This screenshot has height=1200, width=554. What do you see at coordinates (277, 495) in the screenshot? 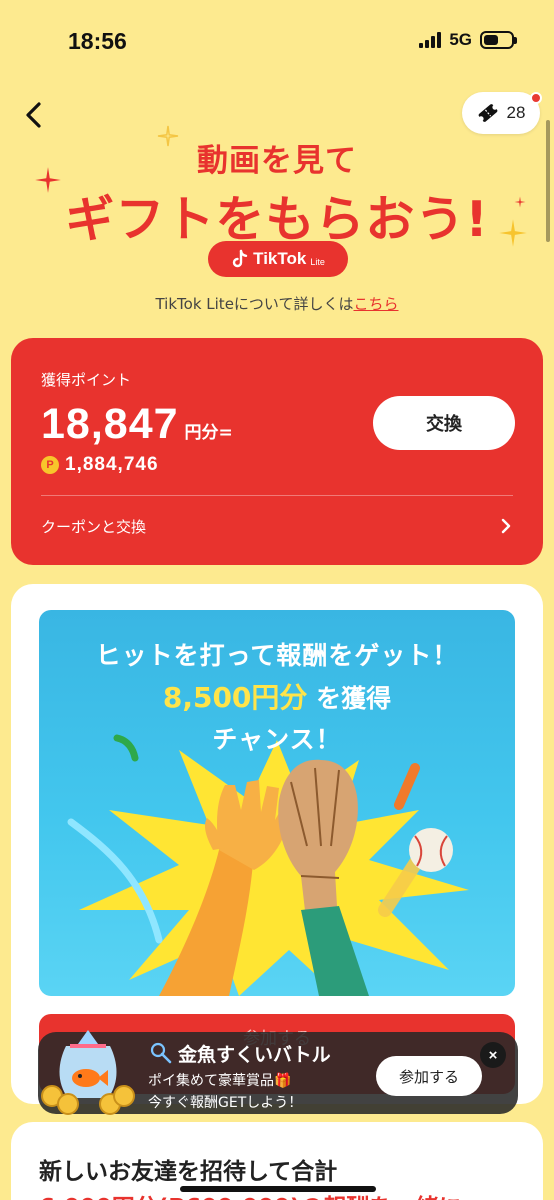
I see `divider` at bounding box center [277, 495].